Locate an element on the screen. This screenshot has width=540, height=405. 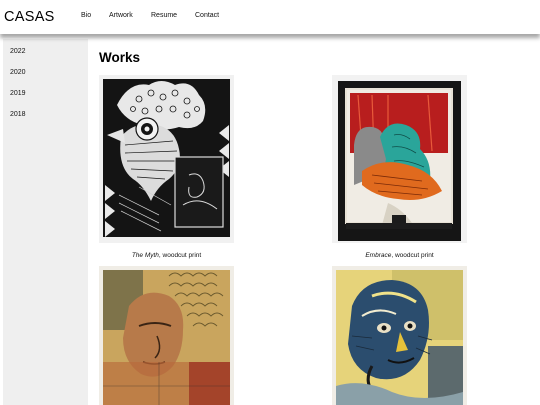
artwork-image-portrait-gold is located at coordinates (166, 335).